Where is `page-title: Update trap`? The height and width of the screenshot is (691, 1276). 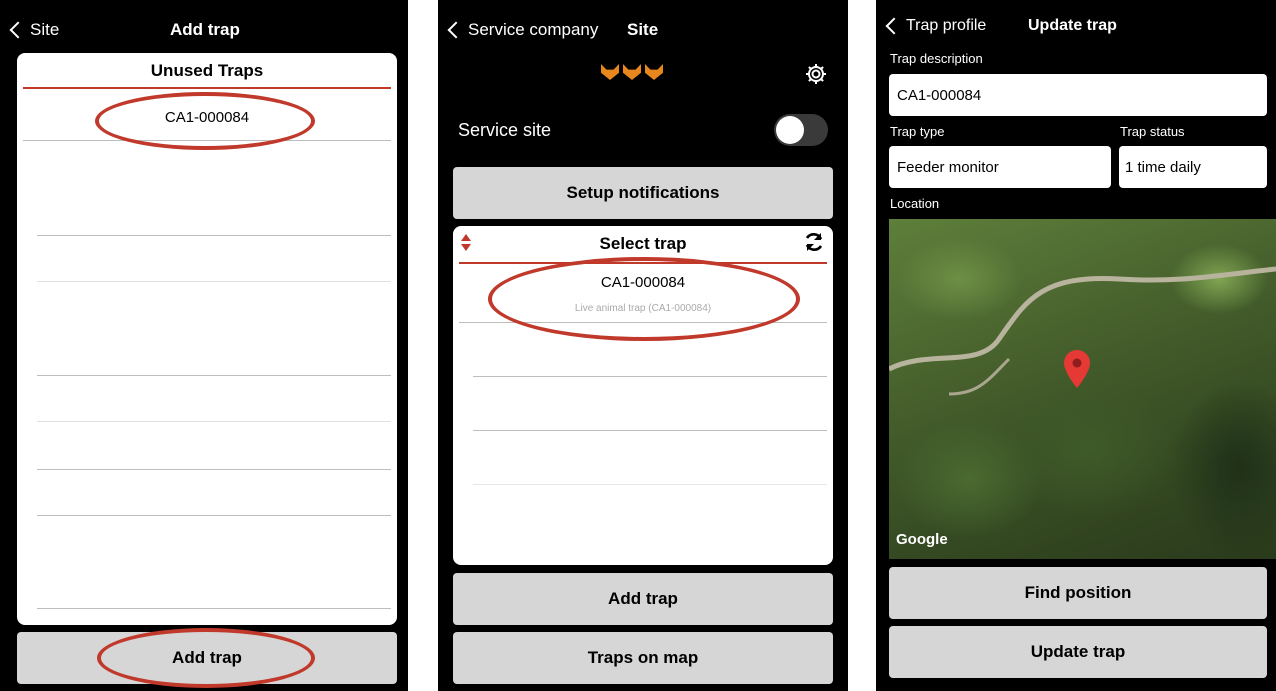
page-title: Update trap is located at coordinates (1072, 25).